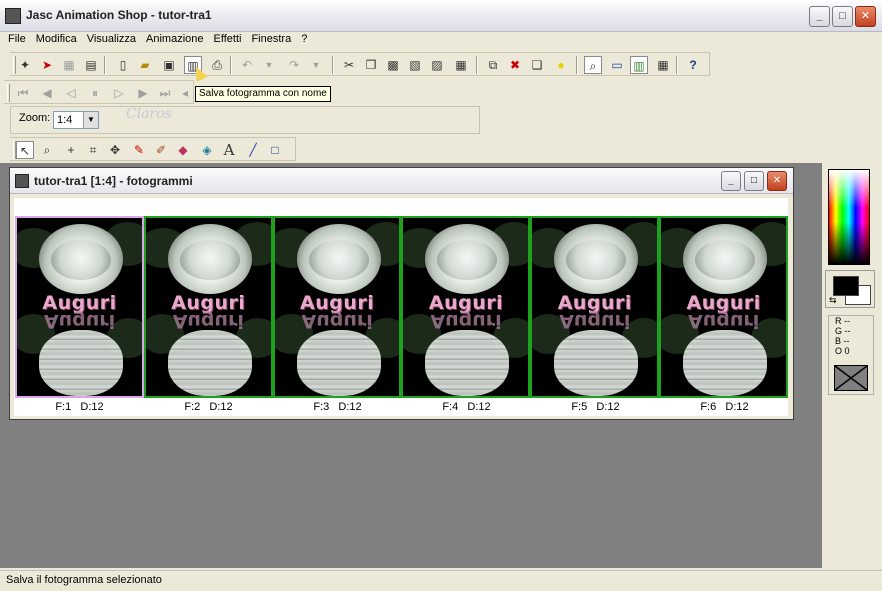 The image size is (882, 591). Describe the element at coordinates (561, 65) in the screenshot. I see `bulb-icon: ●` at that location.